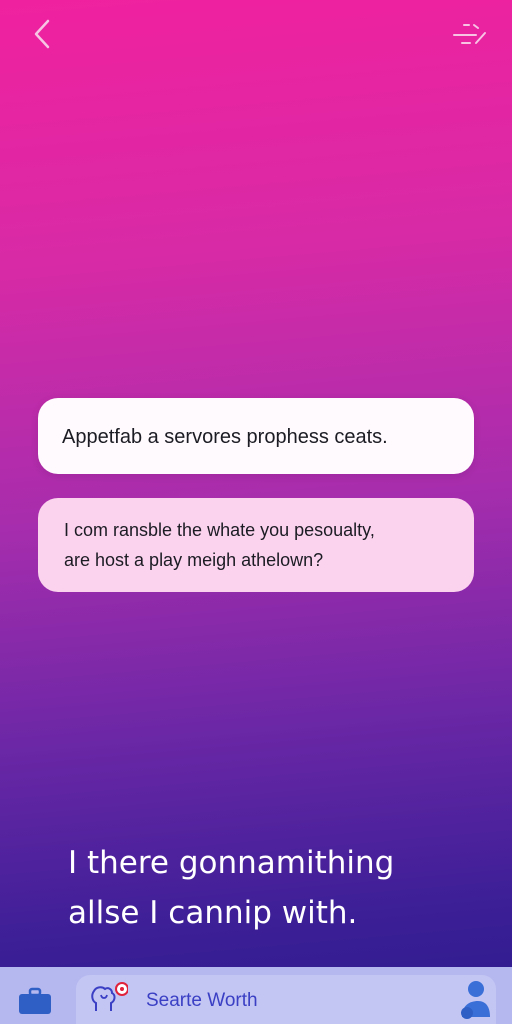 This screenshot has width=512, height=1024. Describe the element at coordinates (231, 863) in the screenshot. I see `caption-line: I there gonnamithing` at that location.